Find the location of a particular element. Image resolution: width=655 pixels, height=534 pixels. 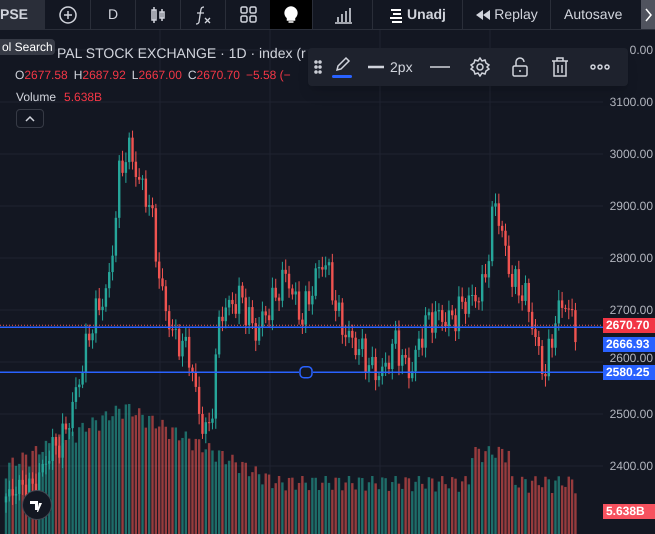

line-width-button: 2px is located at coordinates (390, 67).